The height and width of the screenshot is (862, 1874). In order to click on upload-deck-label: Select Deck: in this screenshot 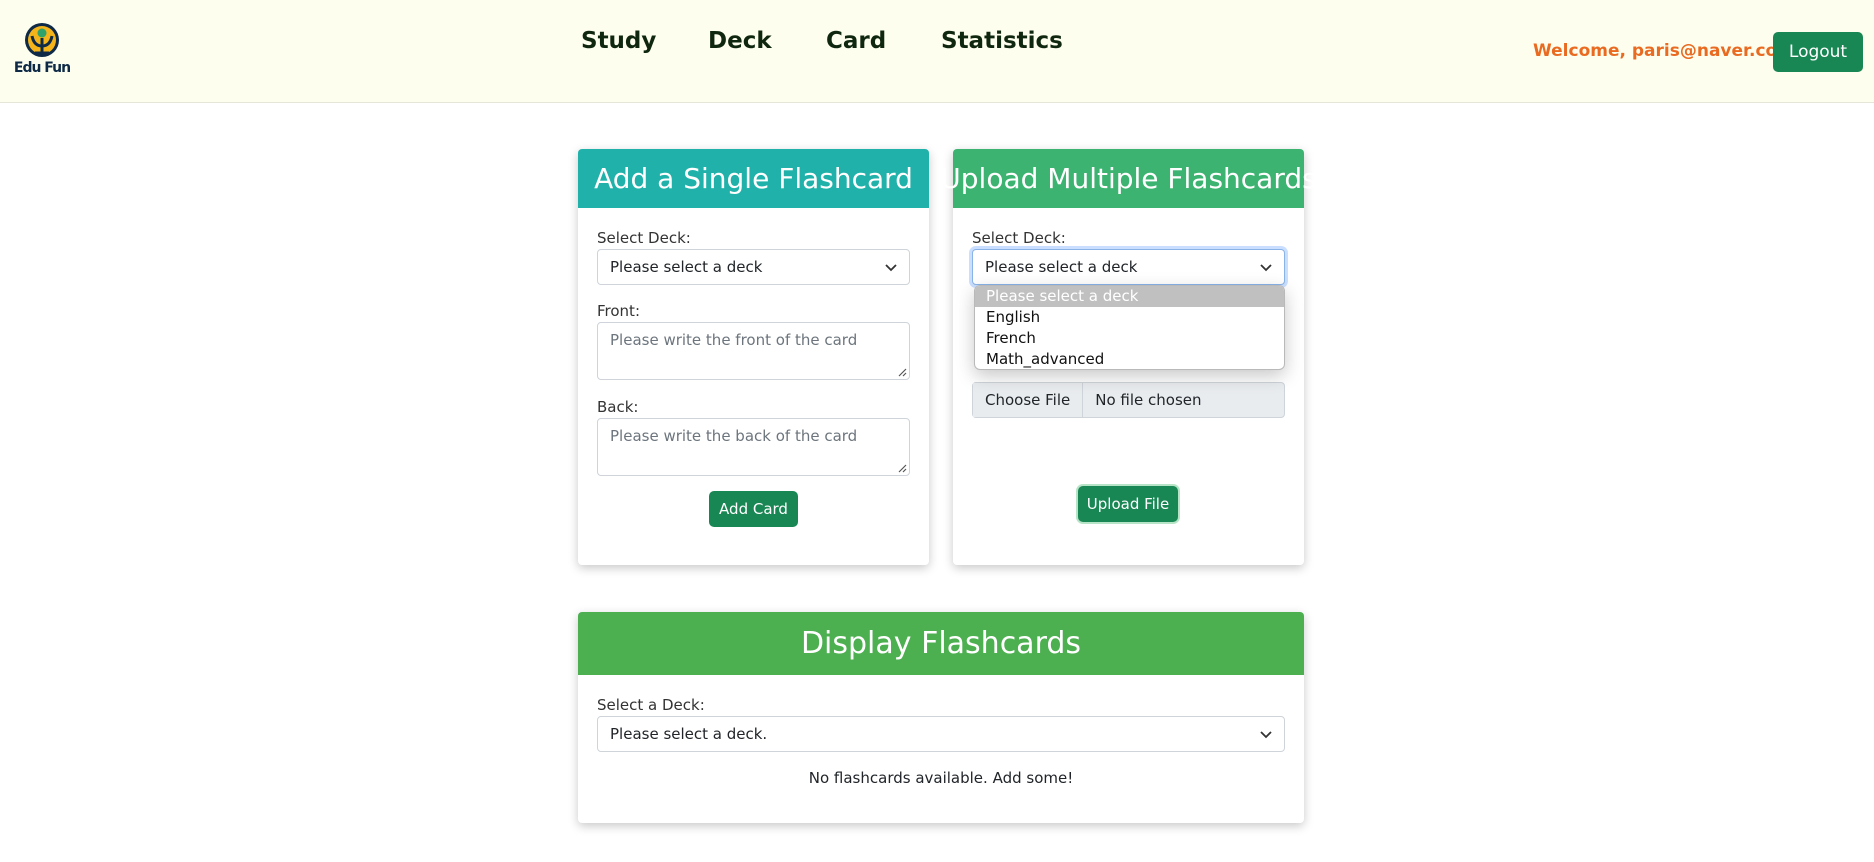, I will do `click(1019, 238)`.